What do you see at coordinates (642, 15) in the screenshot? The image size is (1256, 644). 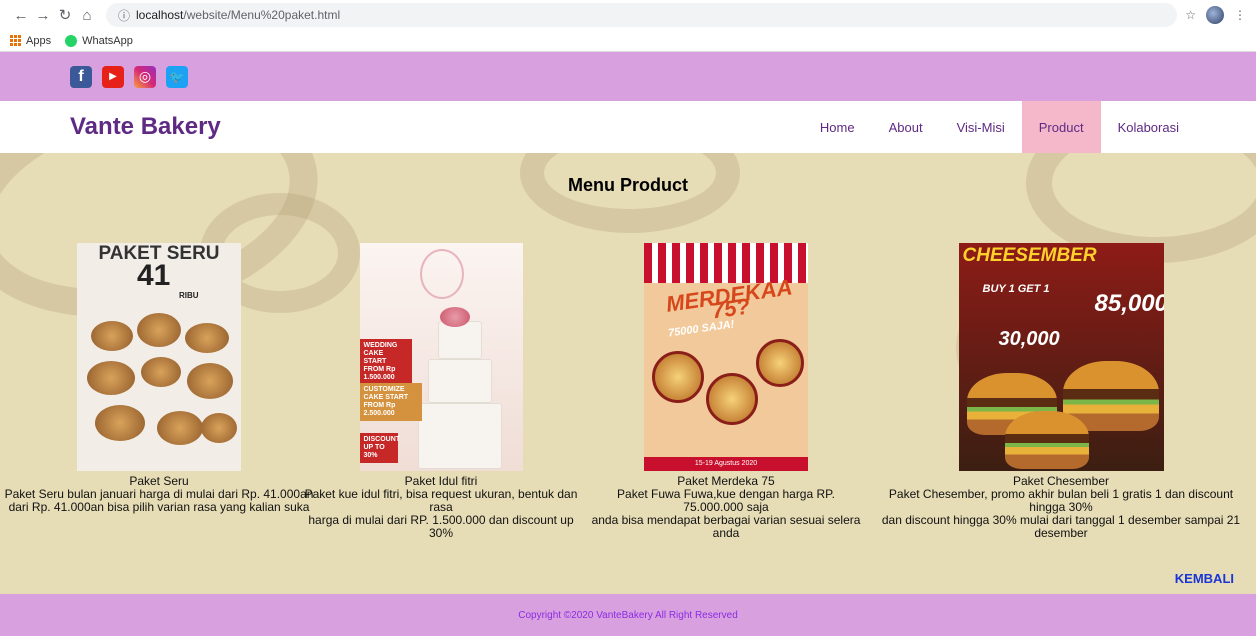 I see `address-bar: ⓘ localhost/website/Menu%20paket.html` at bounding box center [642, 15].